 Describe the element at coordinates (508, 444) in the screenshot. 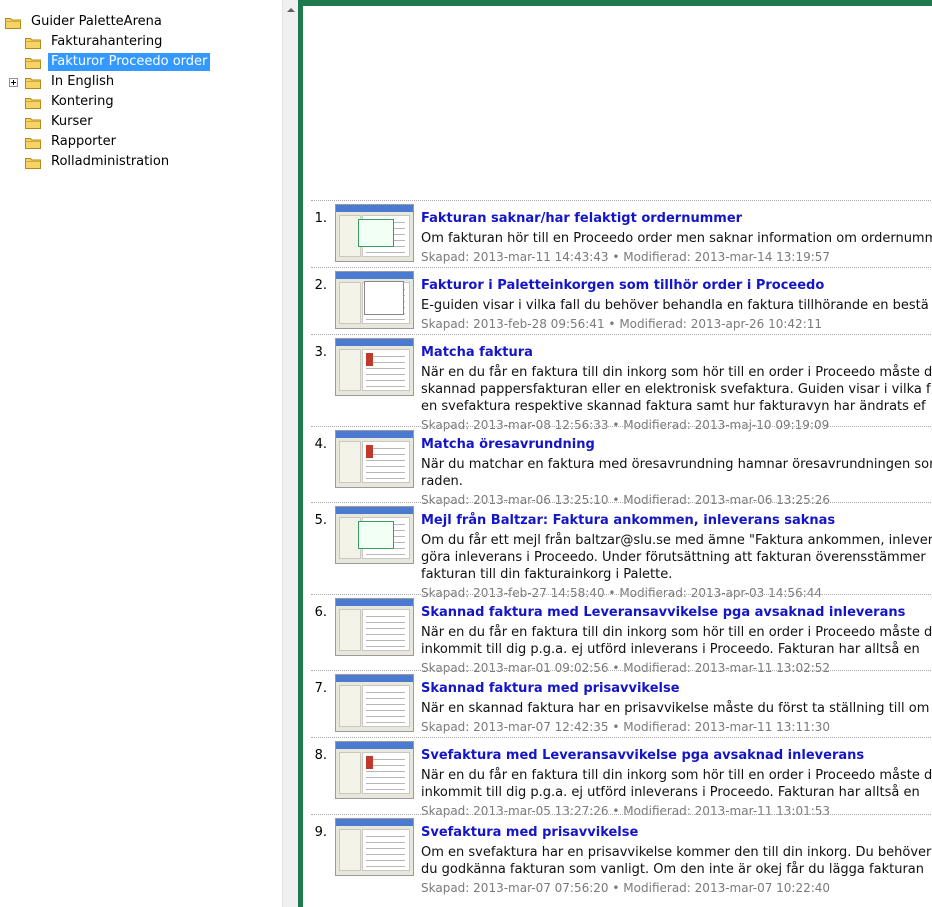

I see `guide-title-link: Matcha öresavrundning` at that location.